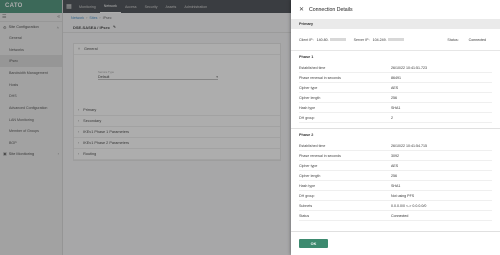  I want to click on detail-row: Established time 26/10/22 10:41:51.723, so click(395, 68).